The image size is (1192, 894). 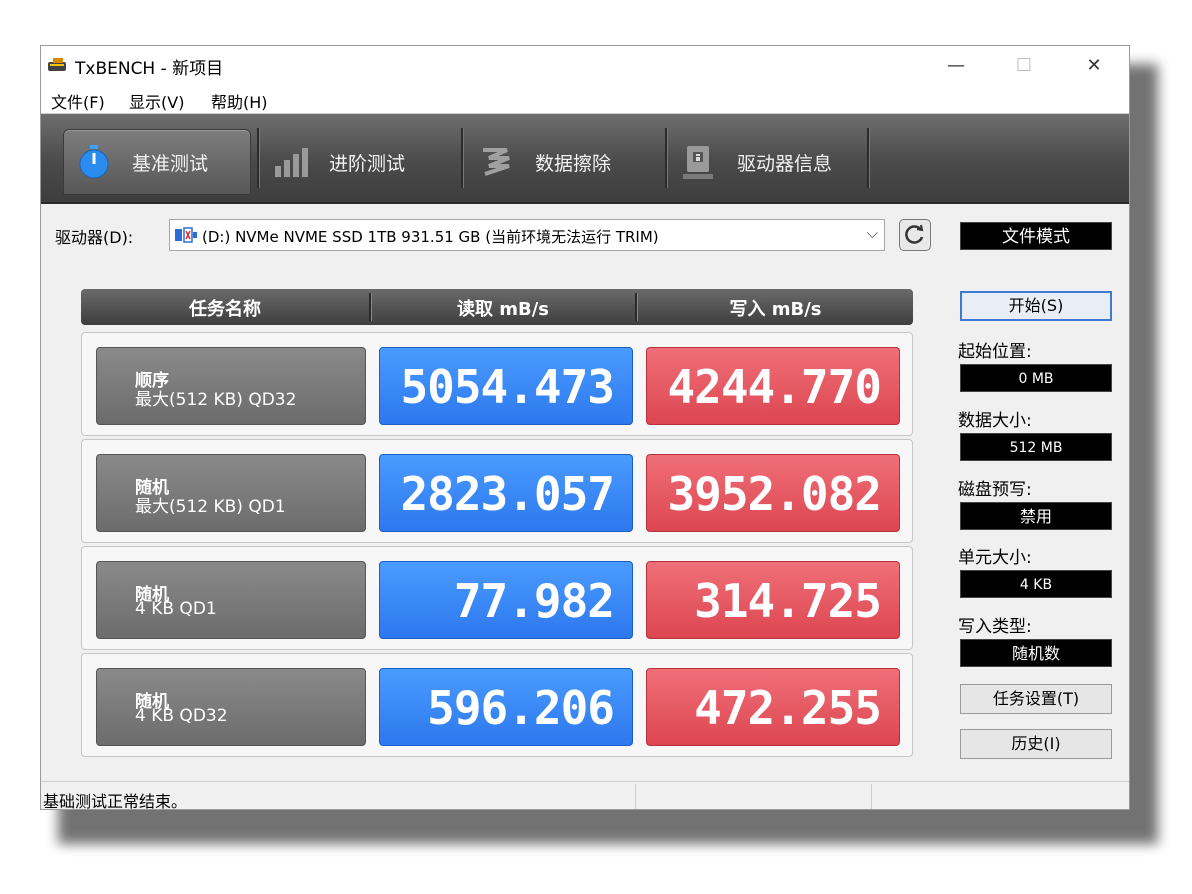 I want to click on menu-bar: 文件(F) 显示(V) 帮助(H), so click(x=585, y=99).